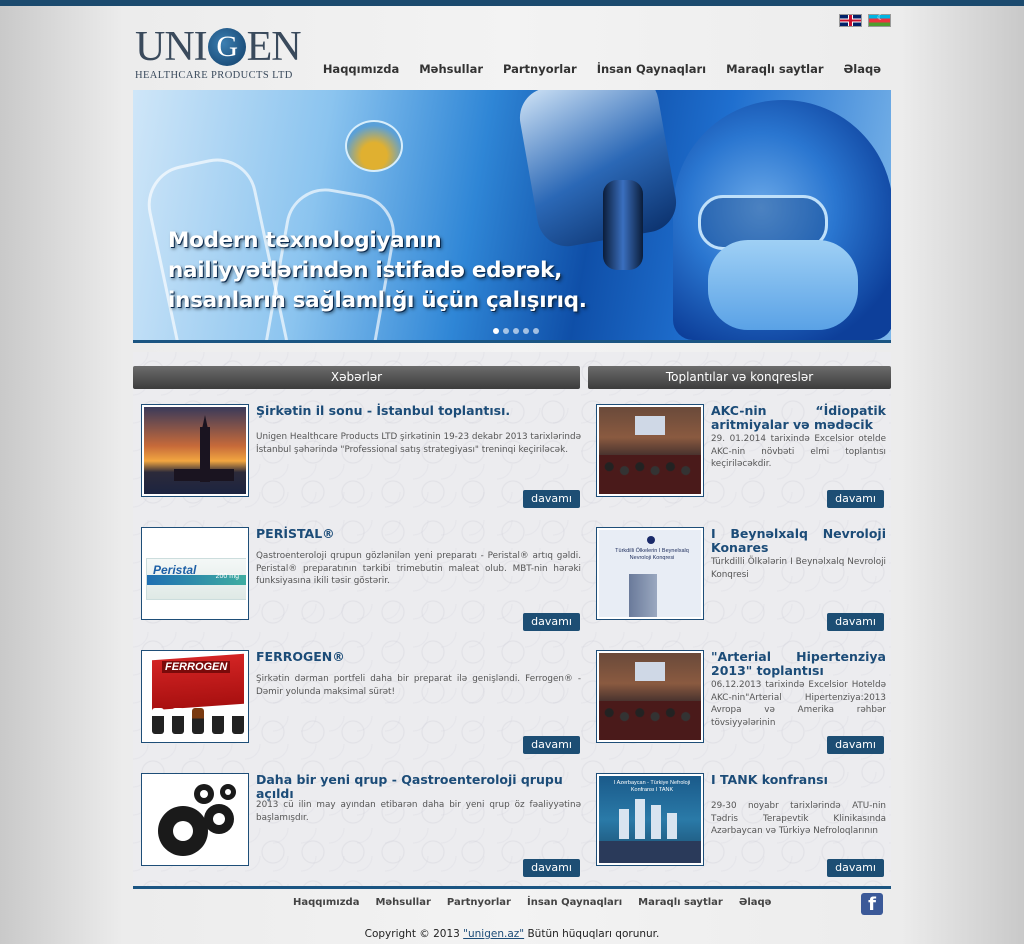 The width and height of the screenshot is (1024, 944). Describe the element at coordinates (451, 69) in the screenshot. I see `nav-products: Məhsullar` at that location.